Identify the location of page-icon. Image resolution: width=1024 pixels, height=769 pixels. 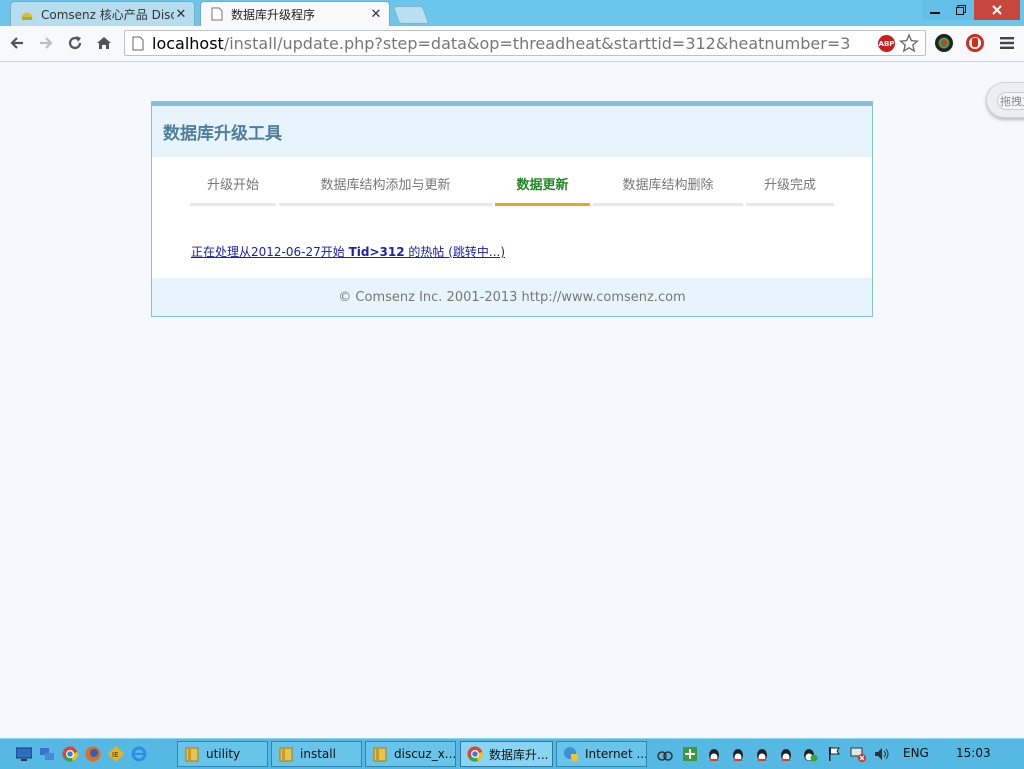
(139, 43).